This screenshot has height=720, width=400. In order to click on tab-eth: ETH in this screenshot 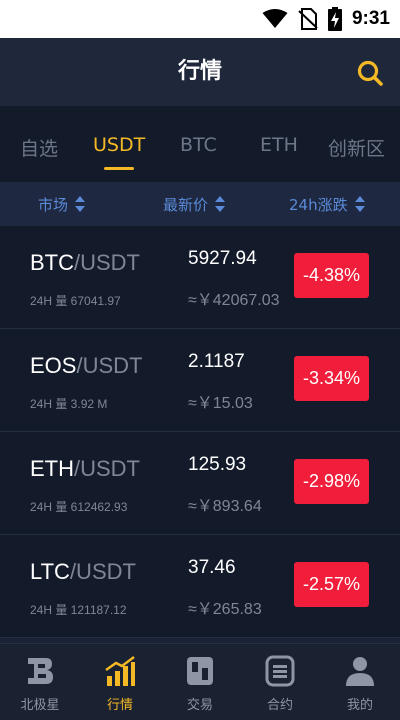, I will do `click(279, 149)`.